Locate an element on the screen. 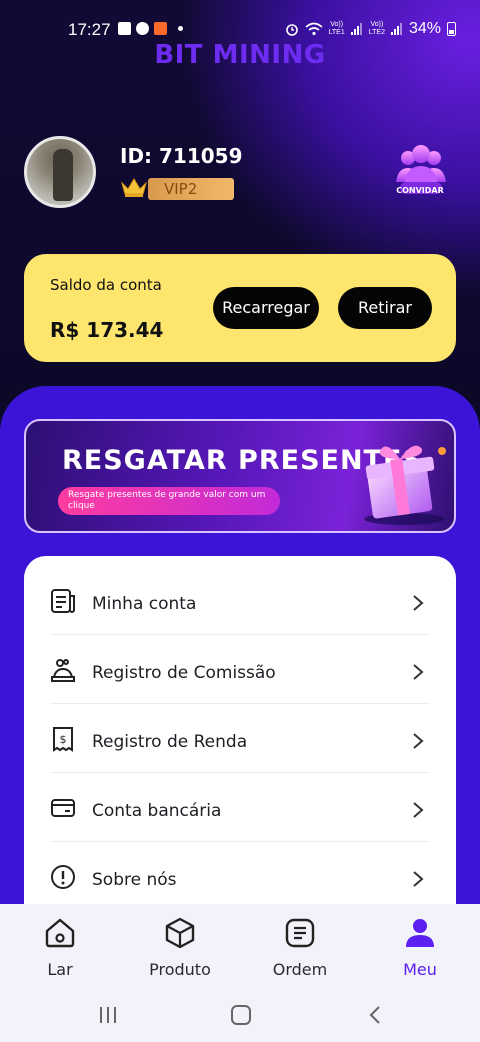 This screenshot has width=480, height=1042. battery-percent: 34% is located at coordinates (424, 28).